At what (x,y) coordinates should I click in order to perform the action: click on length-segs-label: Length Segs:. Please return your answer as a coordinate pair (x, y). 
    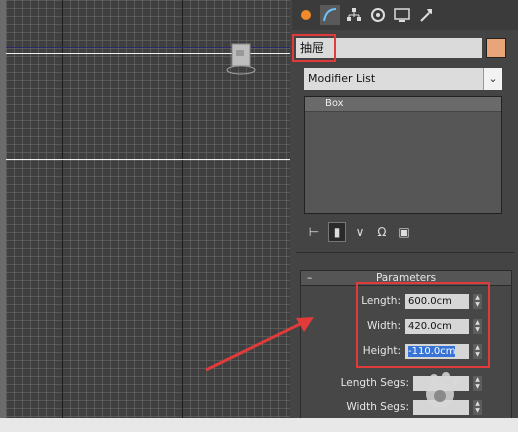
    Looking at the image, I should click on (374, 383).